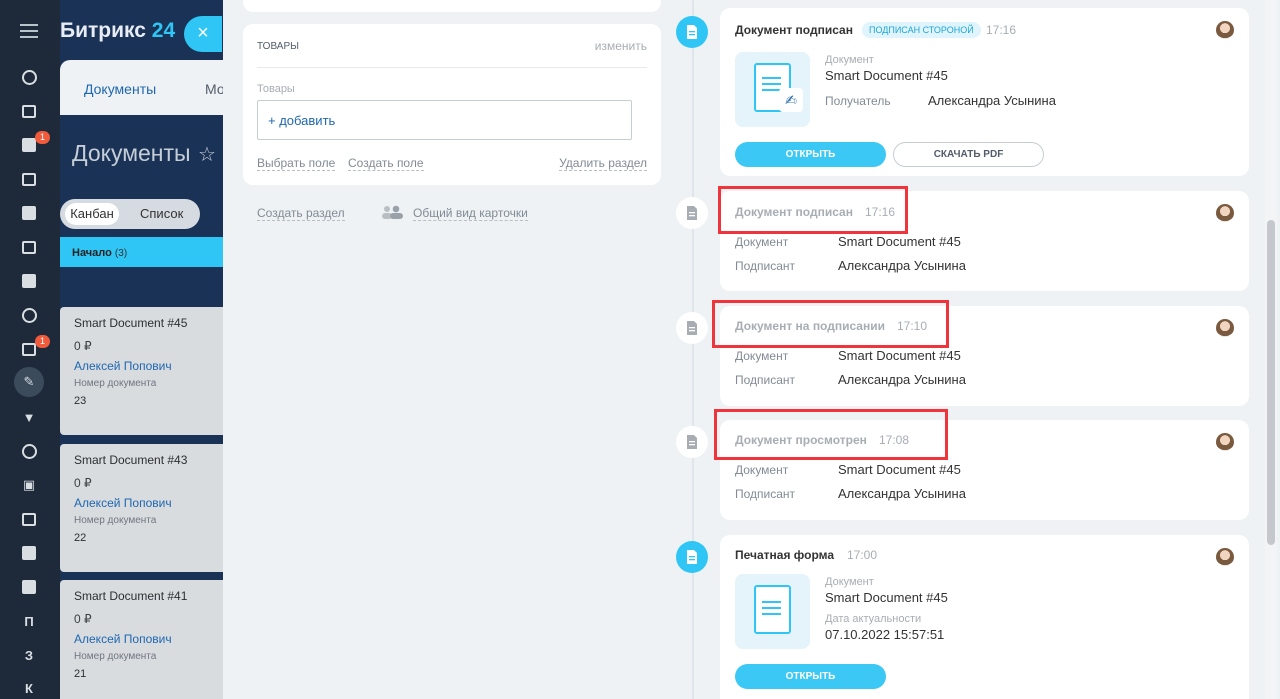 This screenshot has height=699, width=1280. I want to click on event-time: 17:00, so click(862, 555).